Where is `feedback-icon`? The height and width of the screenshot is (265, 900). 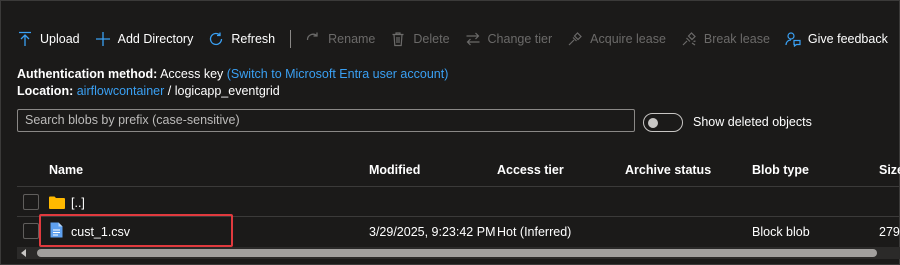 feedback-icon is located at coordinates (793, 39).